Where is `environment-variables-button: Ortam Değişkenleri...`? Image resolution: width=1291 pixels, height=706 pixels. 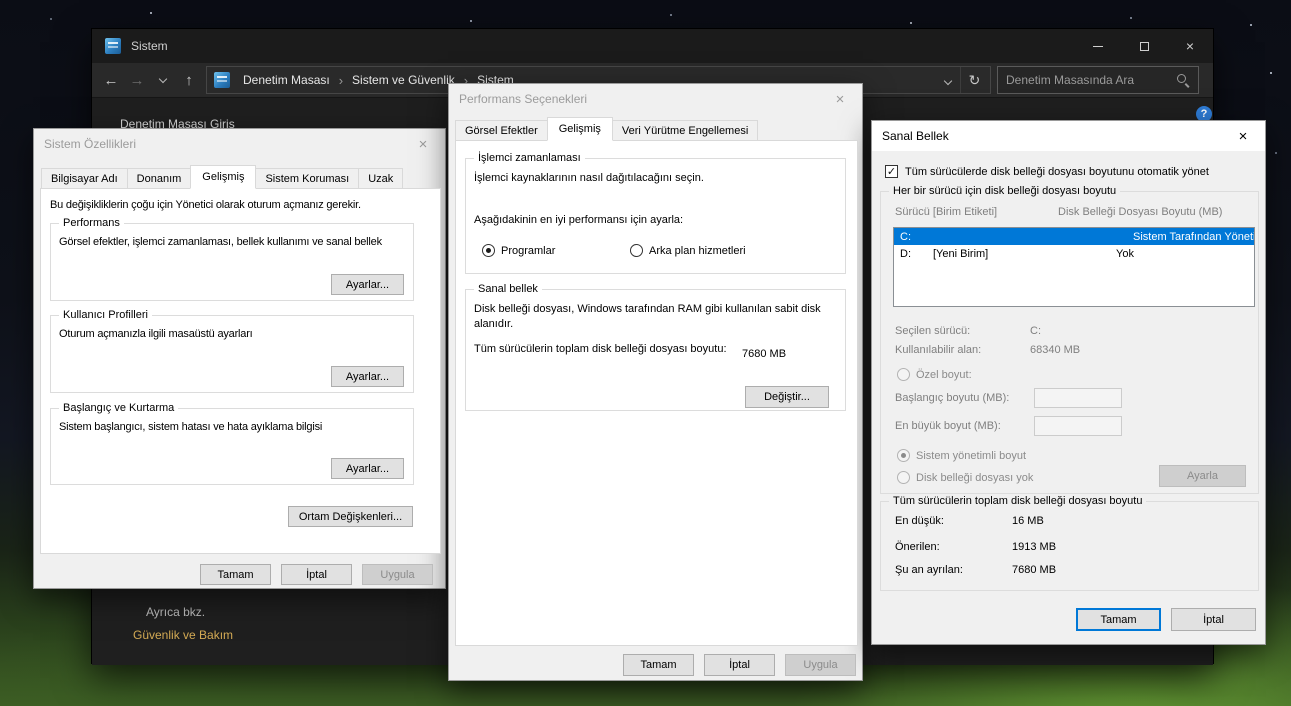 environment-variables-button: Ortam Değişkenleri... is located at coordinates (350, 516).